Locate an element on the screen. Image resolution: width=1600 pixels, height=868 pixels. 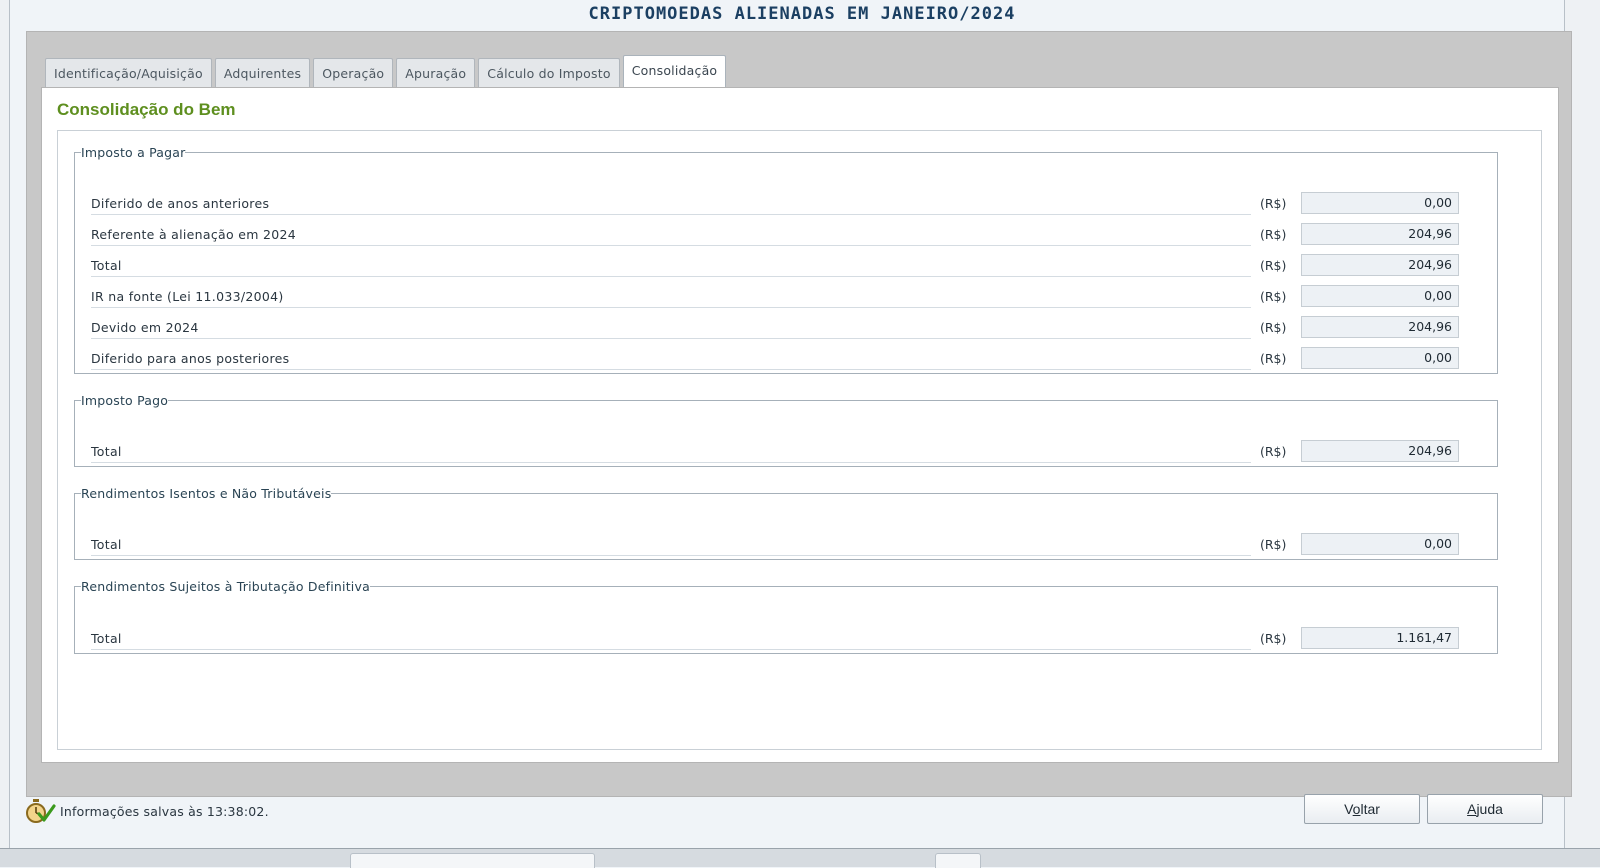
group-imposto-pago: Imposto Pago Total (R$) 204,96 is located at coordinates (786, 430).